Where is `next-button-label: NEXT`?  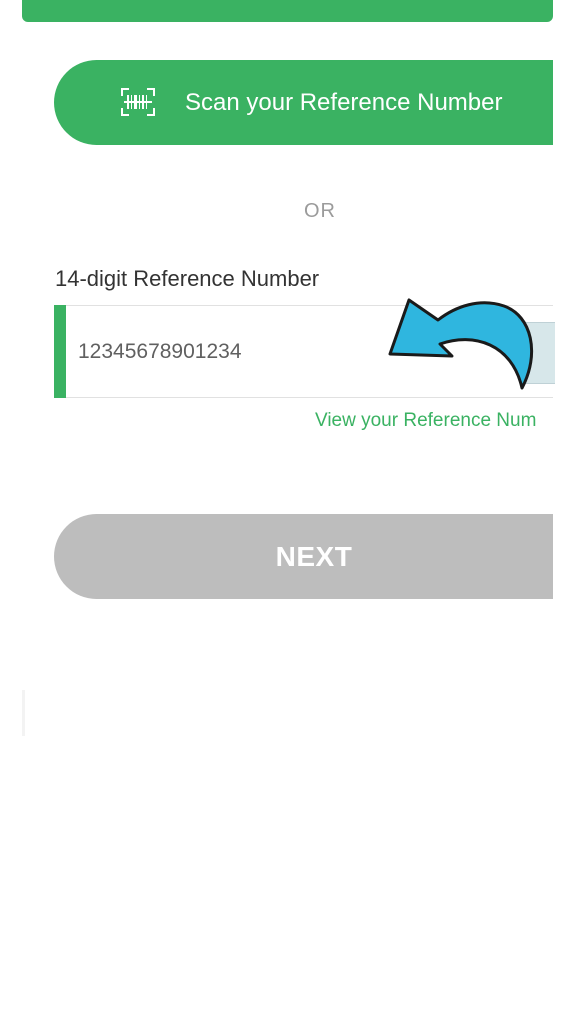 next-button-label: NEXT is located at coordinates (314, 556).